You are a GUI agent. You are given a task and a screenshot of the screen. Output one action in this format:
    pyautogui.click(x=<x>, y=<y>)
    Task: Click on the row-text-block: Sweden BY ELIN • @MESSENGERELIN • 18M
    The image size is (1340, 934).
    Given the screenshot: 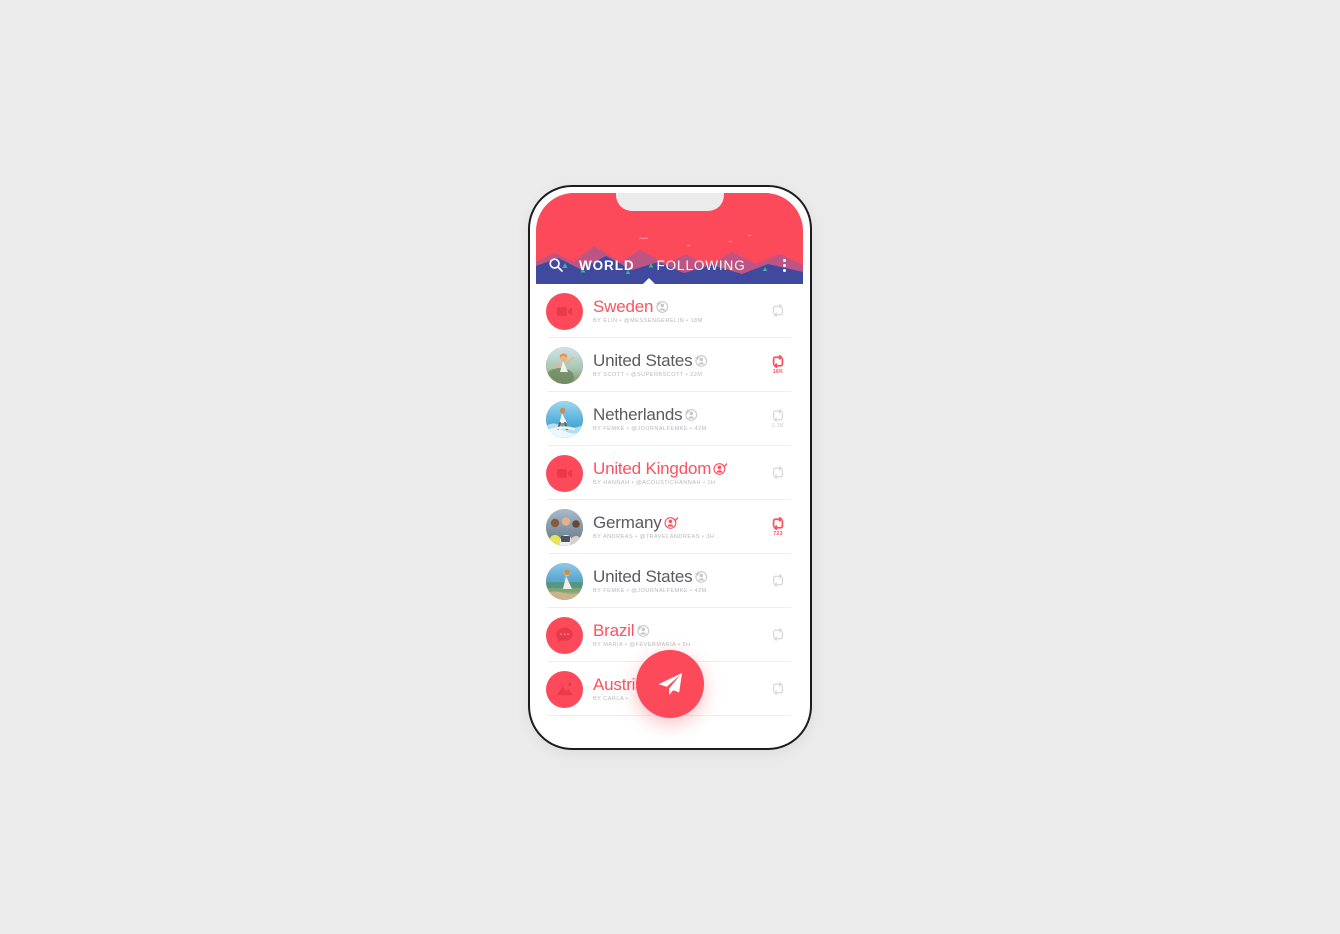 What is the action you would take?
    pyautogui.click(x=679, y=311)
    